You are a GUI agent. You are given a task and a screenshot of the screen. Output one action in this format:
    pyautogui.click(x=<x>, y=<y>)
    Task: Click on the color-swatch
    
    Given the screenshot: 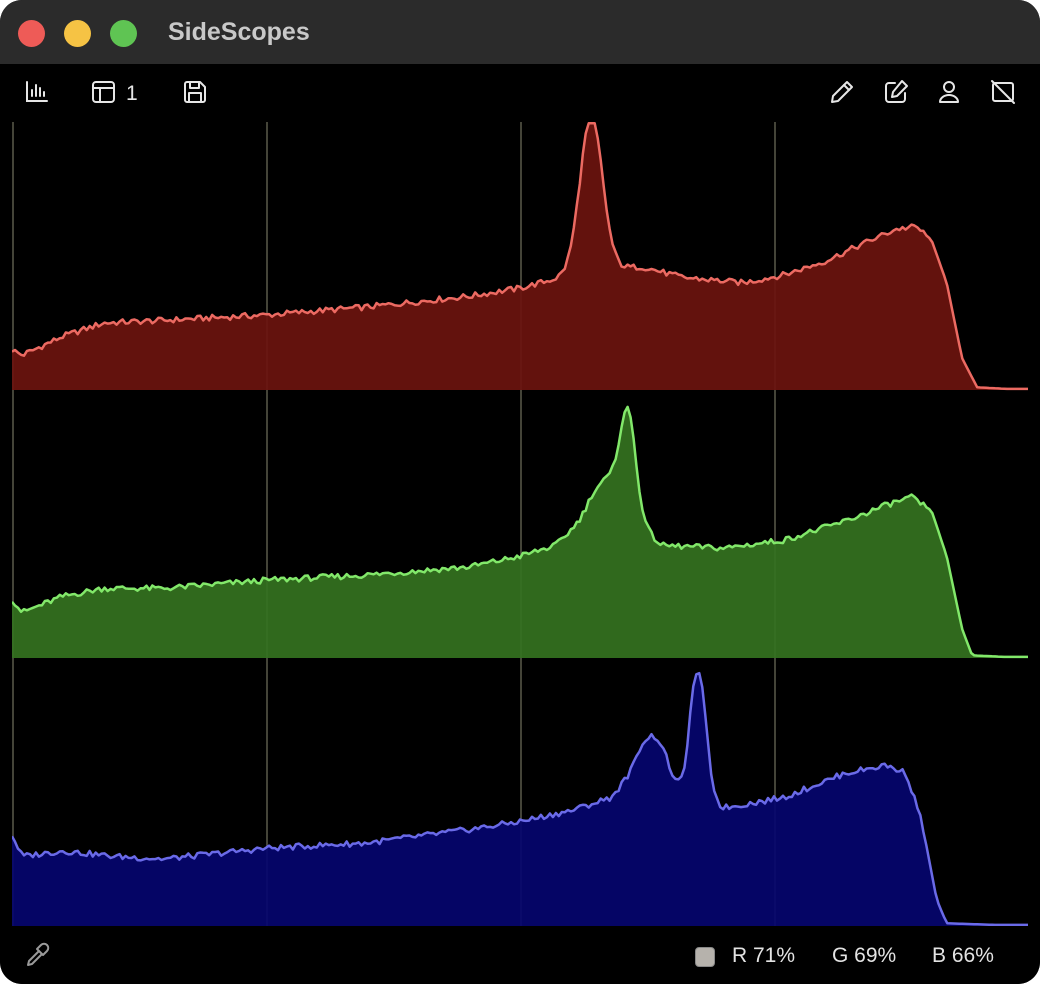 What is the action you would take?
    pyautogui.click(x=705, y=957)
    